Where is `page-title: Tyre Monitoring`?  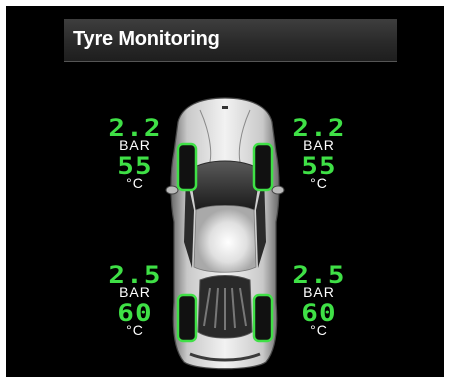 page-title: Tyre Monitoring is located at coordinates (146, 39).